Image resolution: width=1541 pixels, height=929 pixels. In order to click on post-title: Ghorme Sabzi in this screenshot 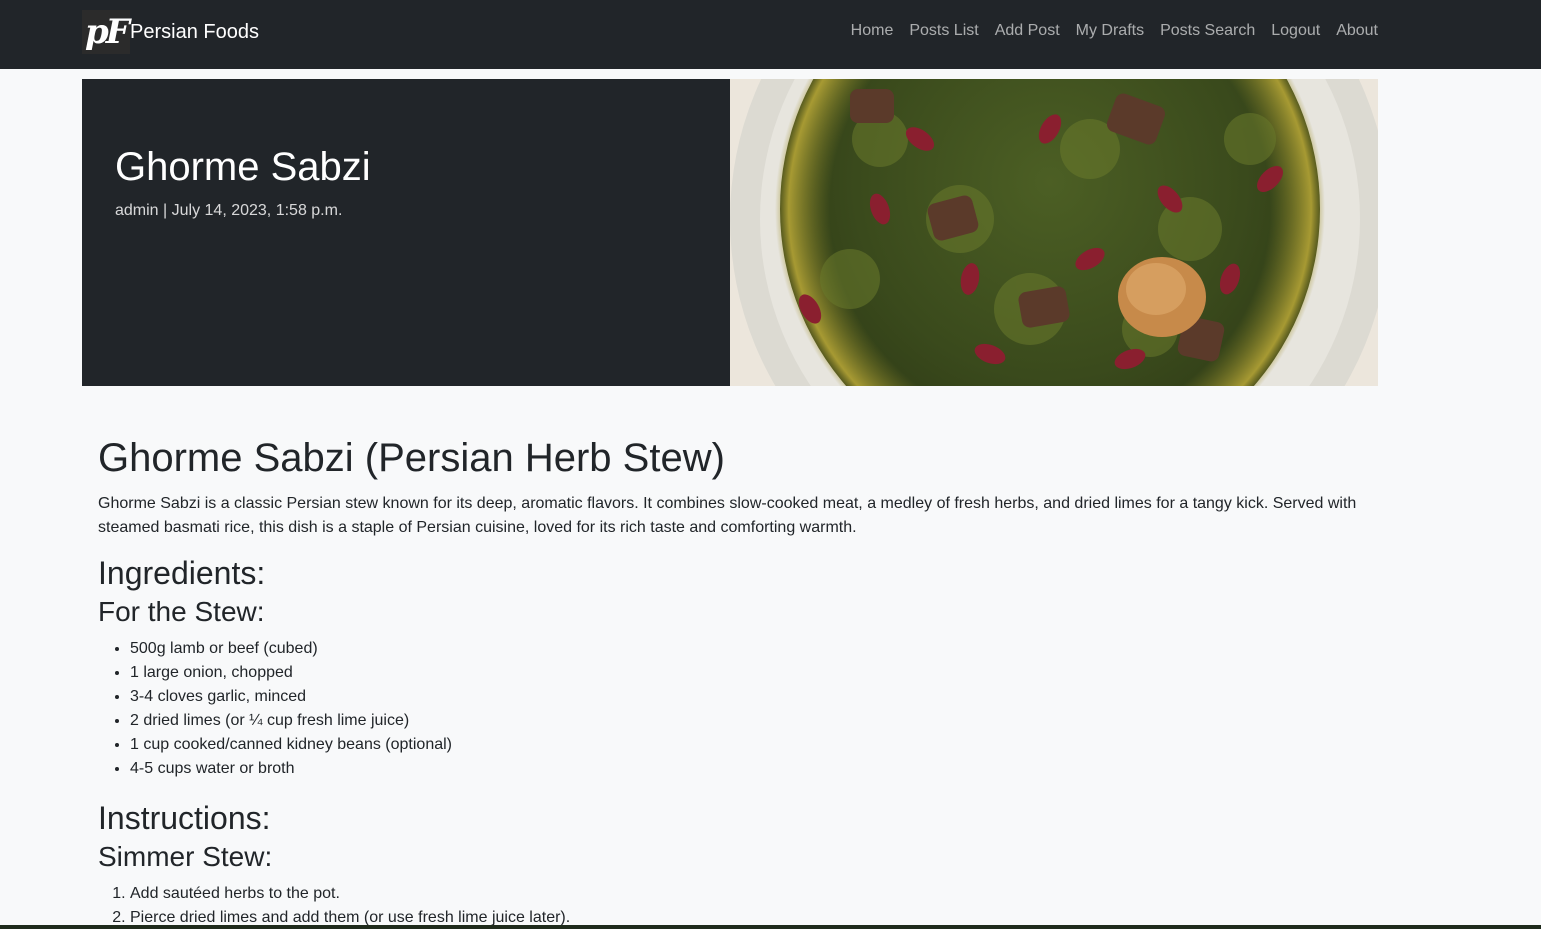, I will do `click(243, 167)`.